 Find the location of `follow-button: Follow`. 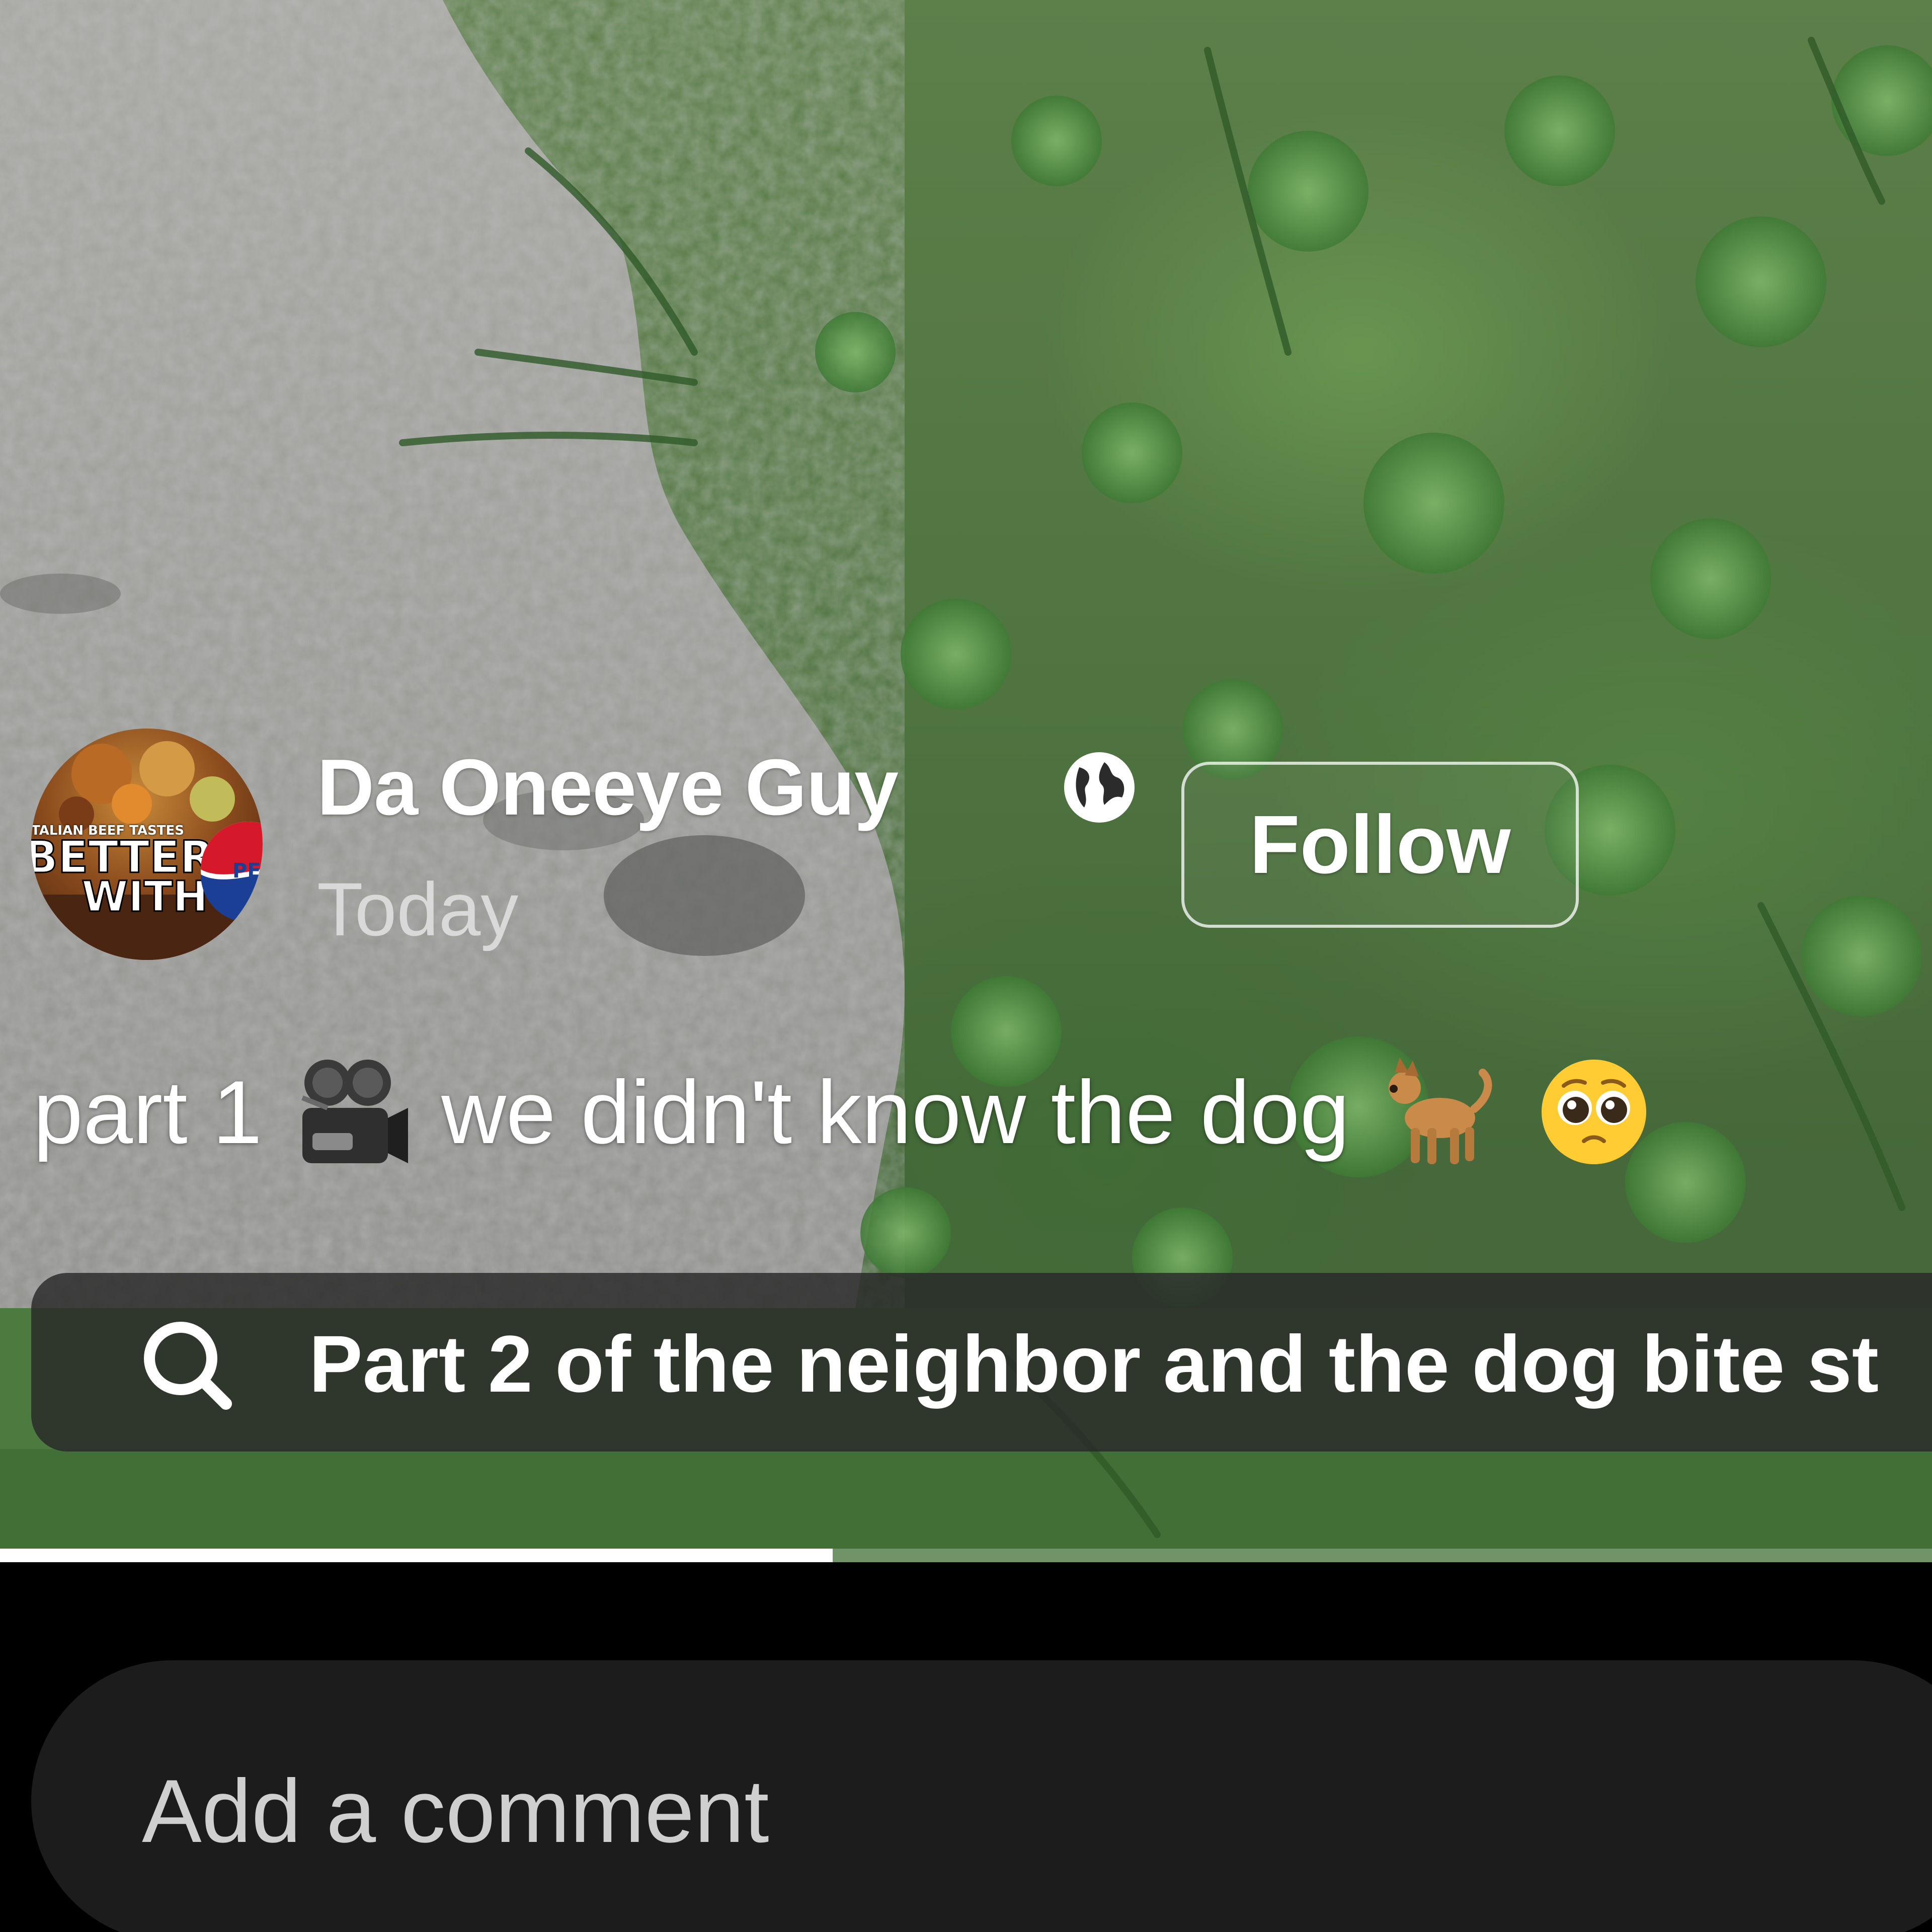

follow-button: Follow is located at coordinates (1380, 845).